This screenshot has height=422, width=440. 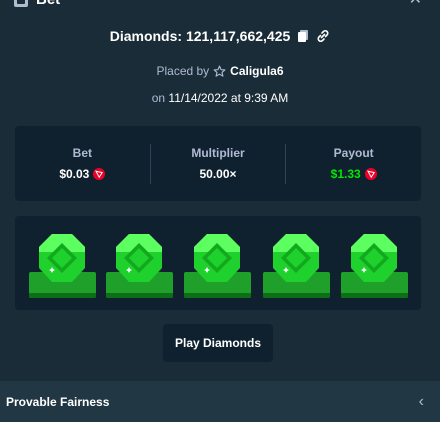 What do you see at coordinates (74, 174) in the screenshot?
I see `stat-bet-value: $0.03` at bounding box center [74, 174].